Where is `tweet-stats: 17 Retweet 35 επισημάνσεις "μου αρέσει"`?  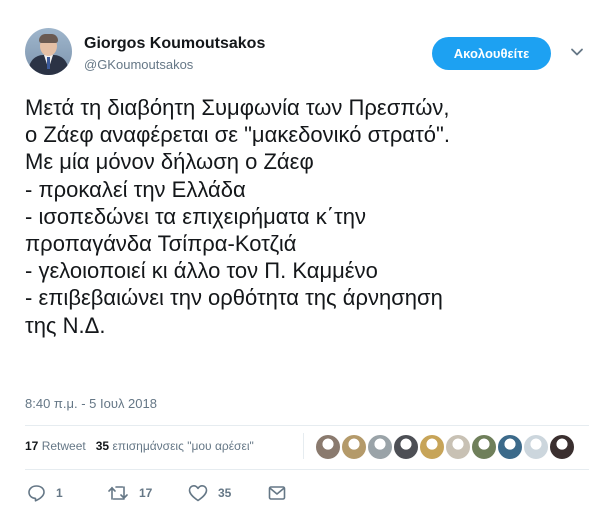
tweet-stats: 17 Retweet 35 επισημάνσεις "μου αρέσει" is located at coordinates (139, 446).